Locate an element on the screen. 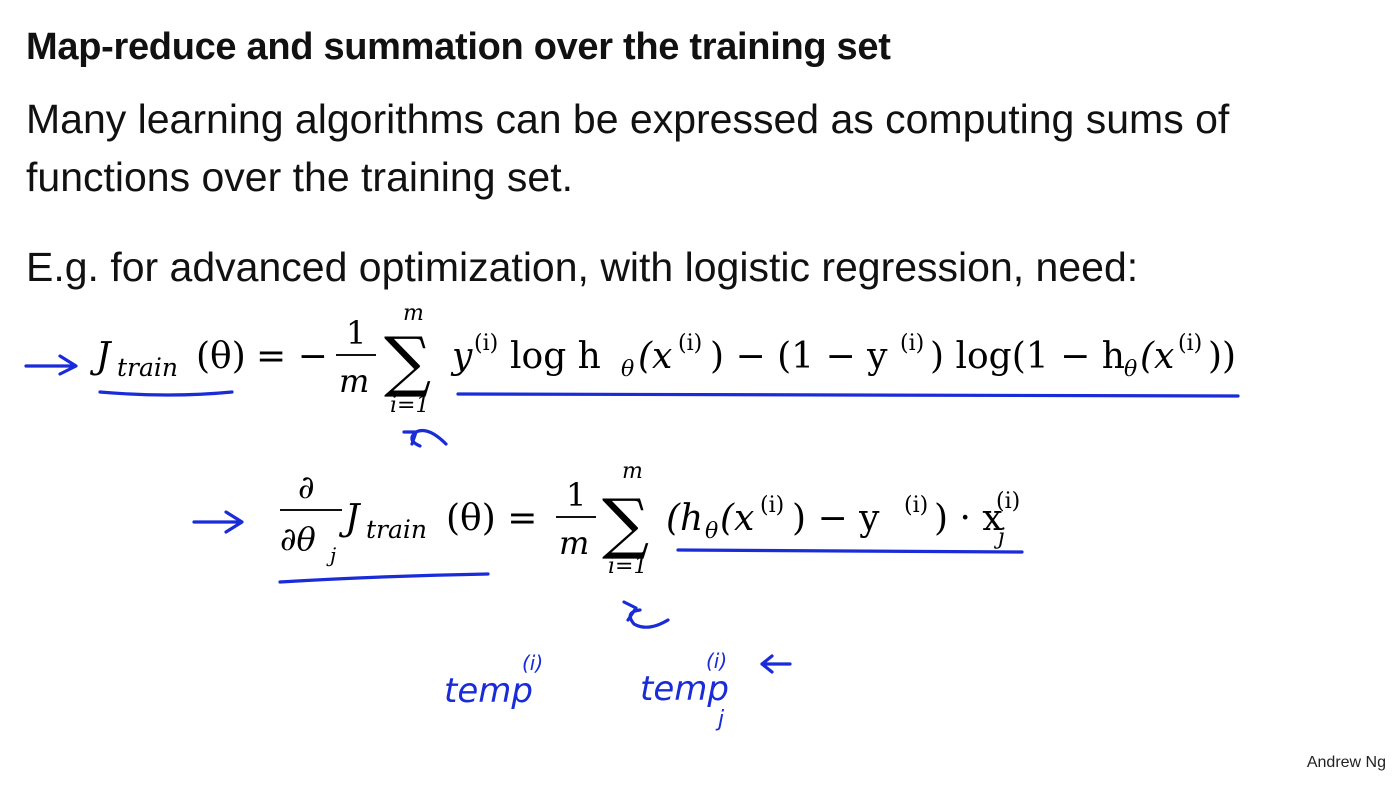  cost-sum-symbol: ∑ is located at coordinates (407, 361).